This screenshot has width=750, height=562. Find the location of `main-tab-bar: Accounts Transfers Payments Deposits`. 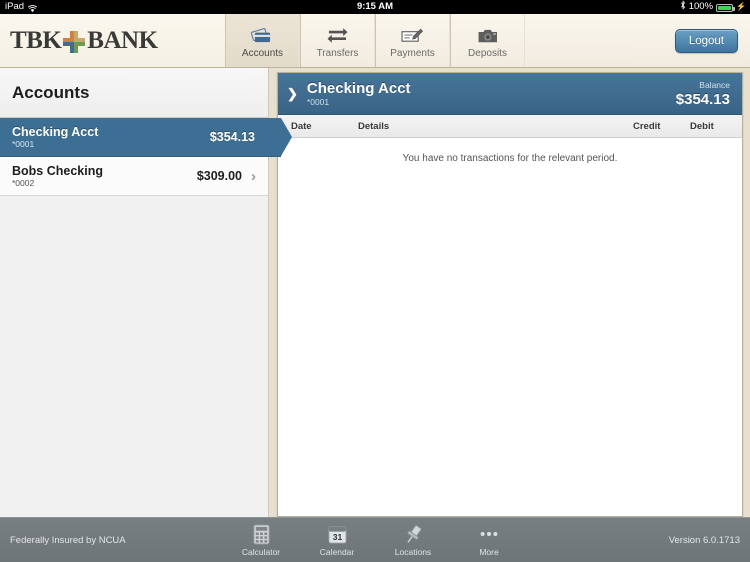

main-tab-bar: Accounts Transfers Payments Deposits is located at coordinates (375, 40).